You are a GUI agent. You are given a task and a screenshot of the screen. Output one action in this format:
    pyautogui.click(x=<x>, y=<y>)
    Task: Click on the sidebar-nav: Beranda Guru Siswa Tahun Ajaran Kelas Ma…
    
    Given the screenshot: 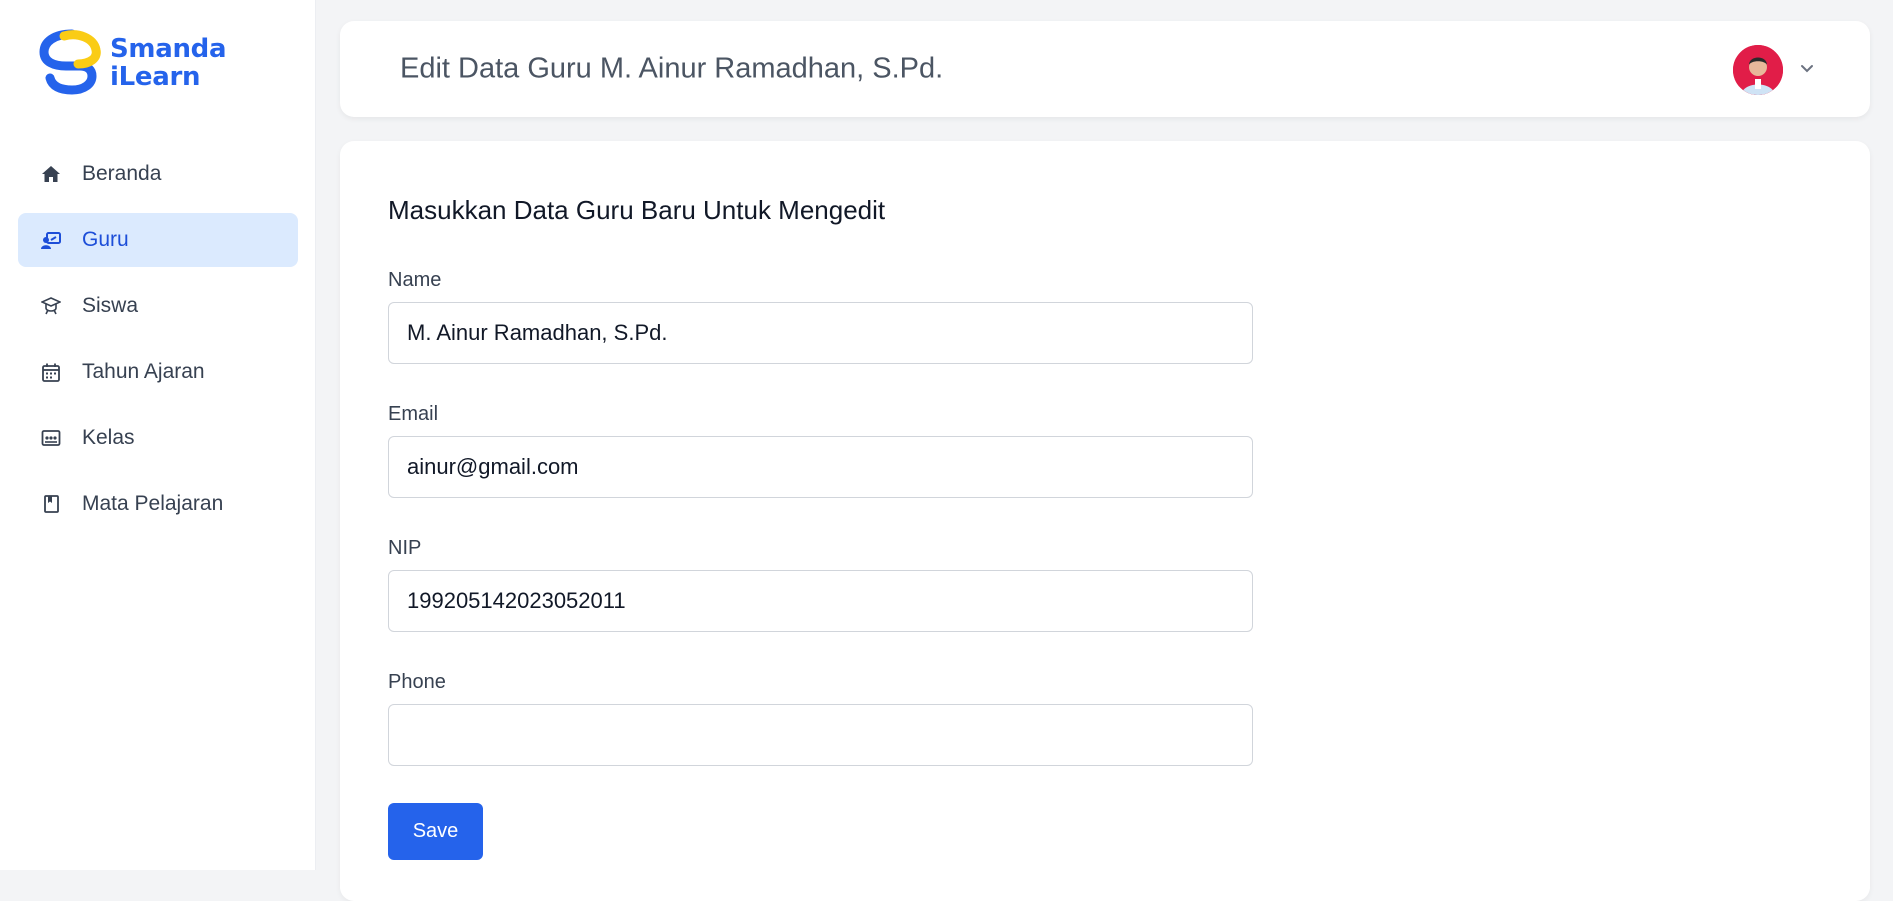 What is the action you would take?
    pyautogui.click(x=158, y=345)
    